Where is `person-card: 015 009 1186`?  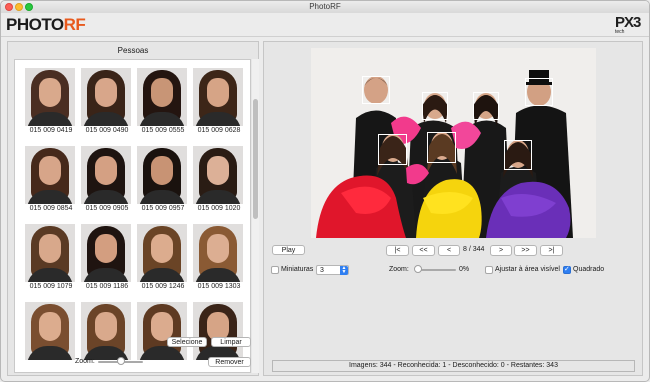 person-card: 015 009 1186 is located at coordinates (107, 260).